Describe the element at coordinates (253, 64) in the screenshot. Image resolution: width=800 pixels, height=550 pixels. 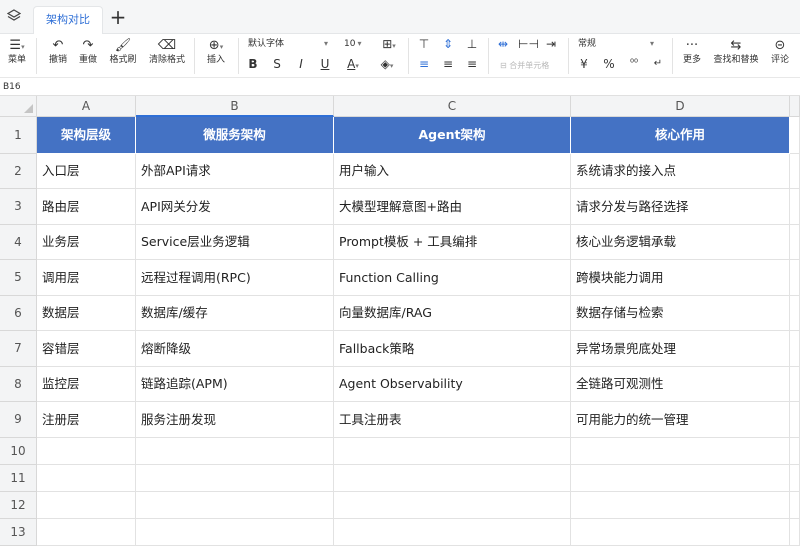
I see `bold-button: B` at that location.